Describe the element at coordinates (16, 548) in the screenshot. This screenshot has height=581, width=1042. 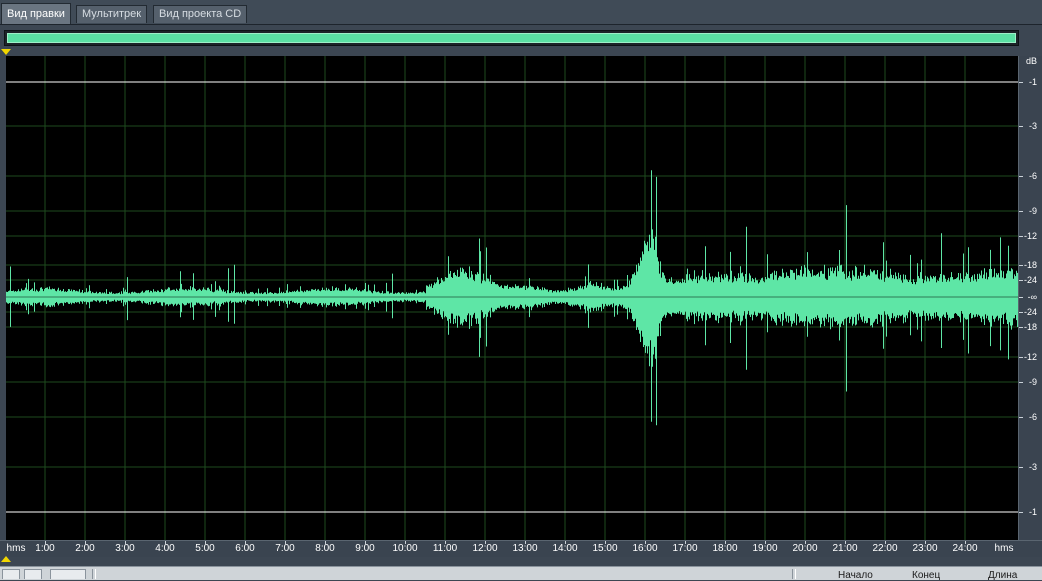
I see `time-unit-left: hms` at that location.